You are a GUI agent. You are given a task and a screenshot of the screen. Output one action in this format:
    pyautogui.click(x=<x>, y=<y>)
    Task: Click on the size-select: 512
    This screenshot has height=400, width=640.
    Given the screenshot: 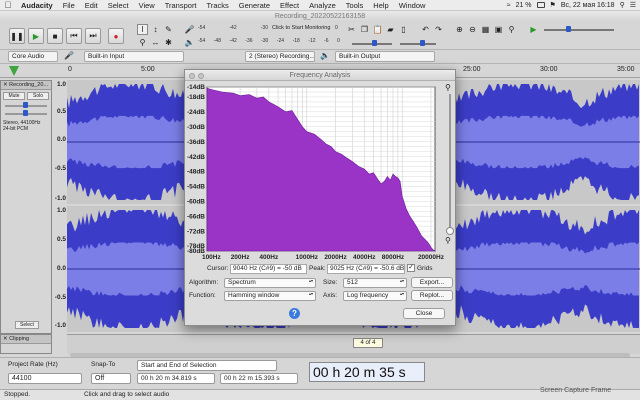 What is the action you would take?
    pyautogui.click(x=375, y=283)
    